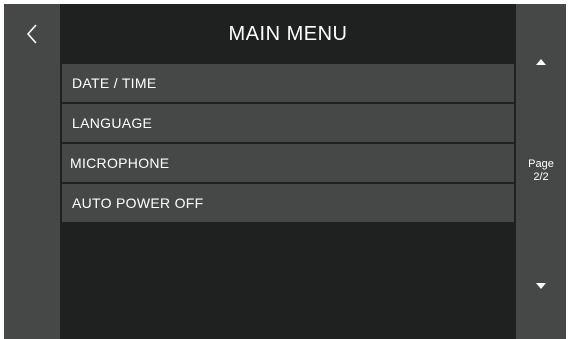  Describe the element at coordinates (288, 83) in the screenshot. I see `menu-item-date-time: DATE / TIME` at that location.